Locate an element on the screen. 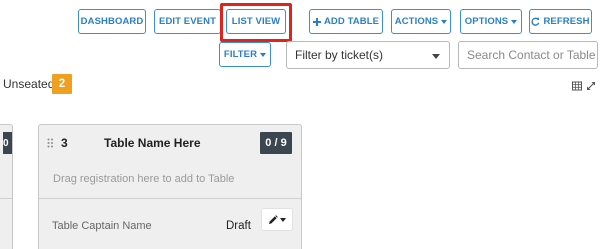 This screenshot has width=600, height=249. options-dropdown: OPTIONS is located at coordinates (491, 21).